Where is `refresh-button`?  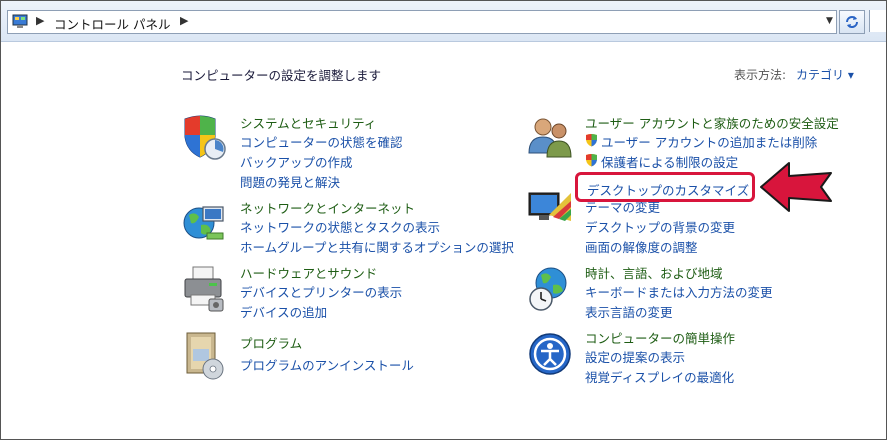 refresh-button is located at coordinates (852, 22).